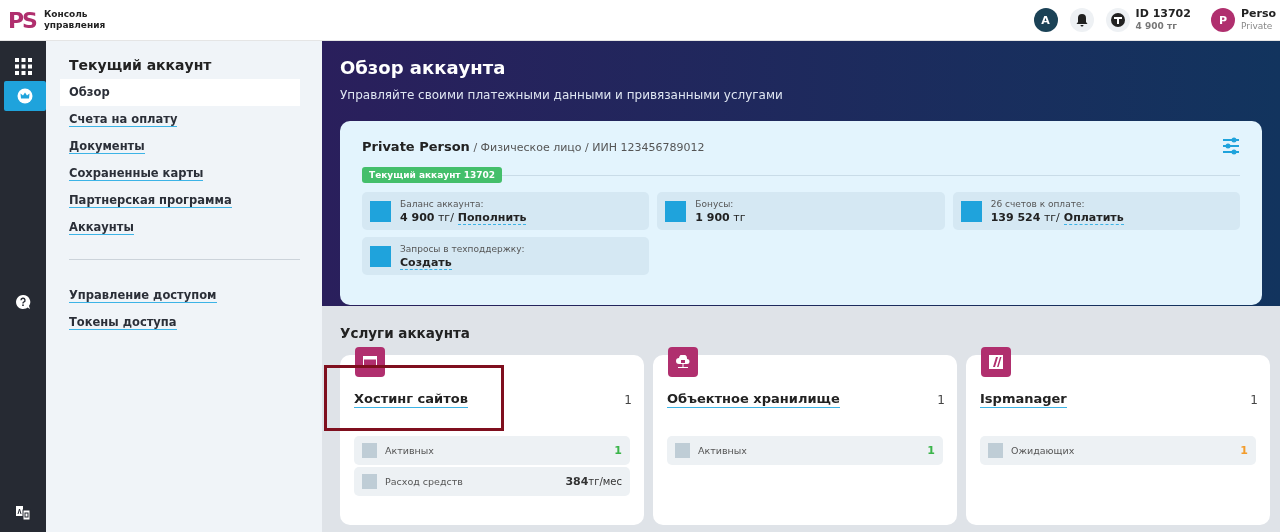 This screenshot has width=1280, height=532. Describe the element at coordinates (141, 65) in the screenshot. I see `sidebar-title: Текущий аккаунт` at that location.